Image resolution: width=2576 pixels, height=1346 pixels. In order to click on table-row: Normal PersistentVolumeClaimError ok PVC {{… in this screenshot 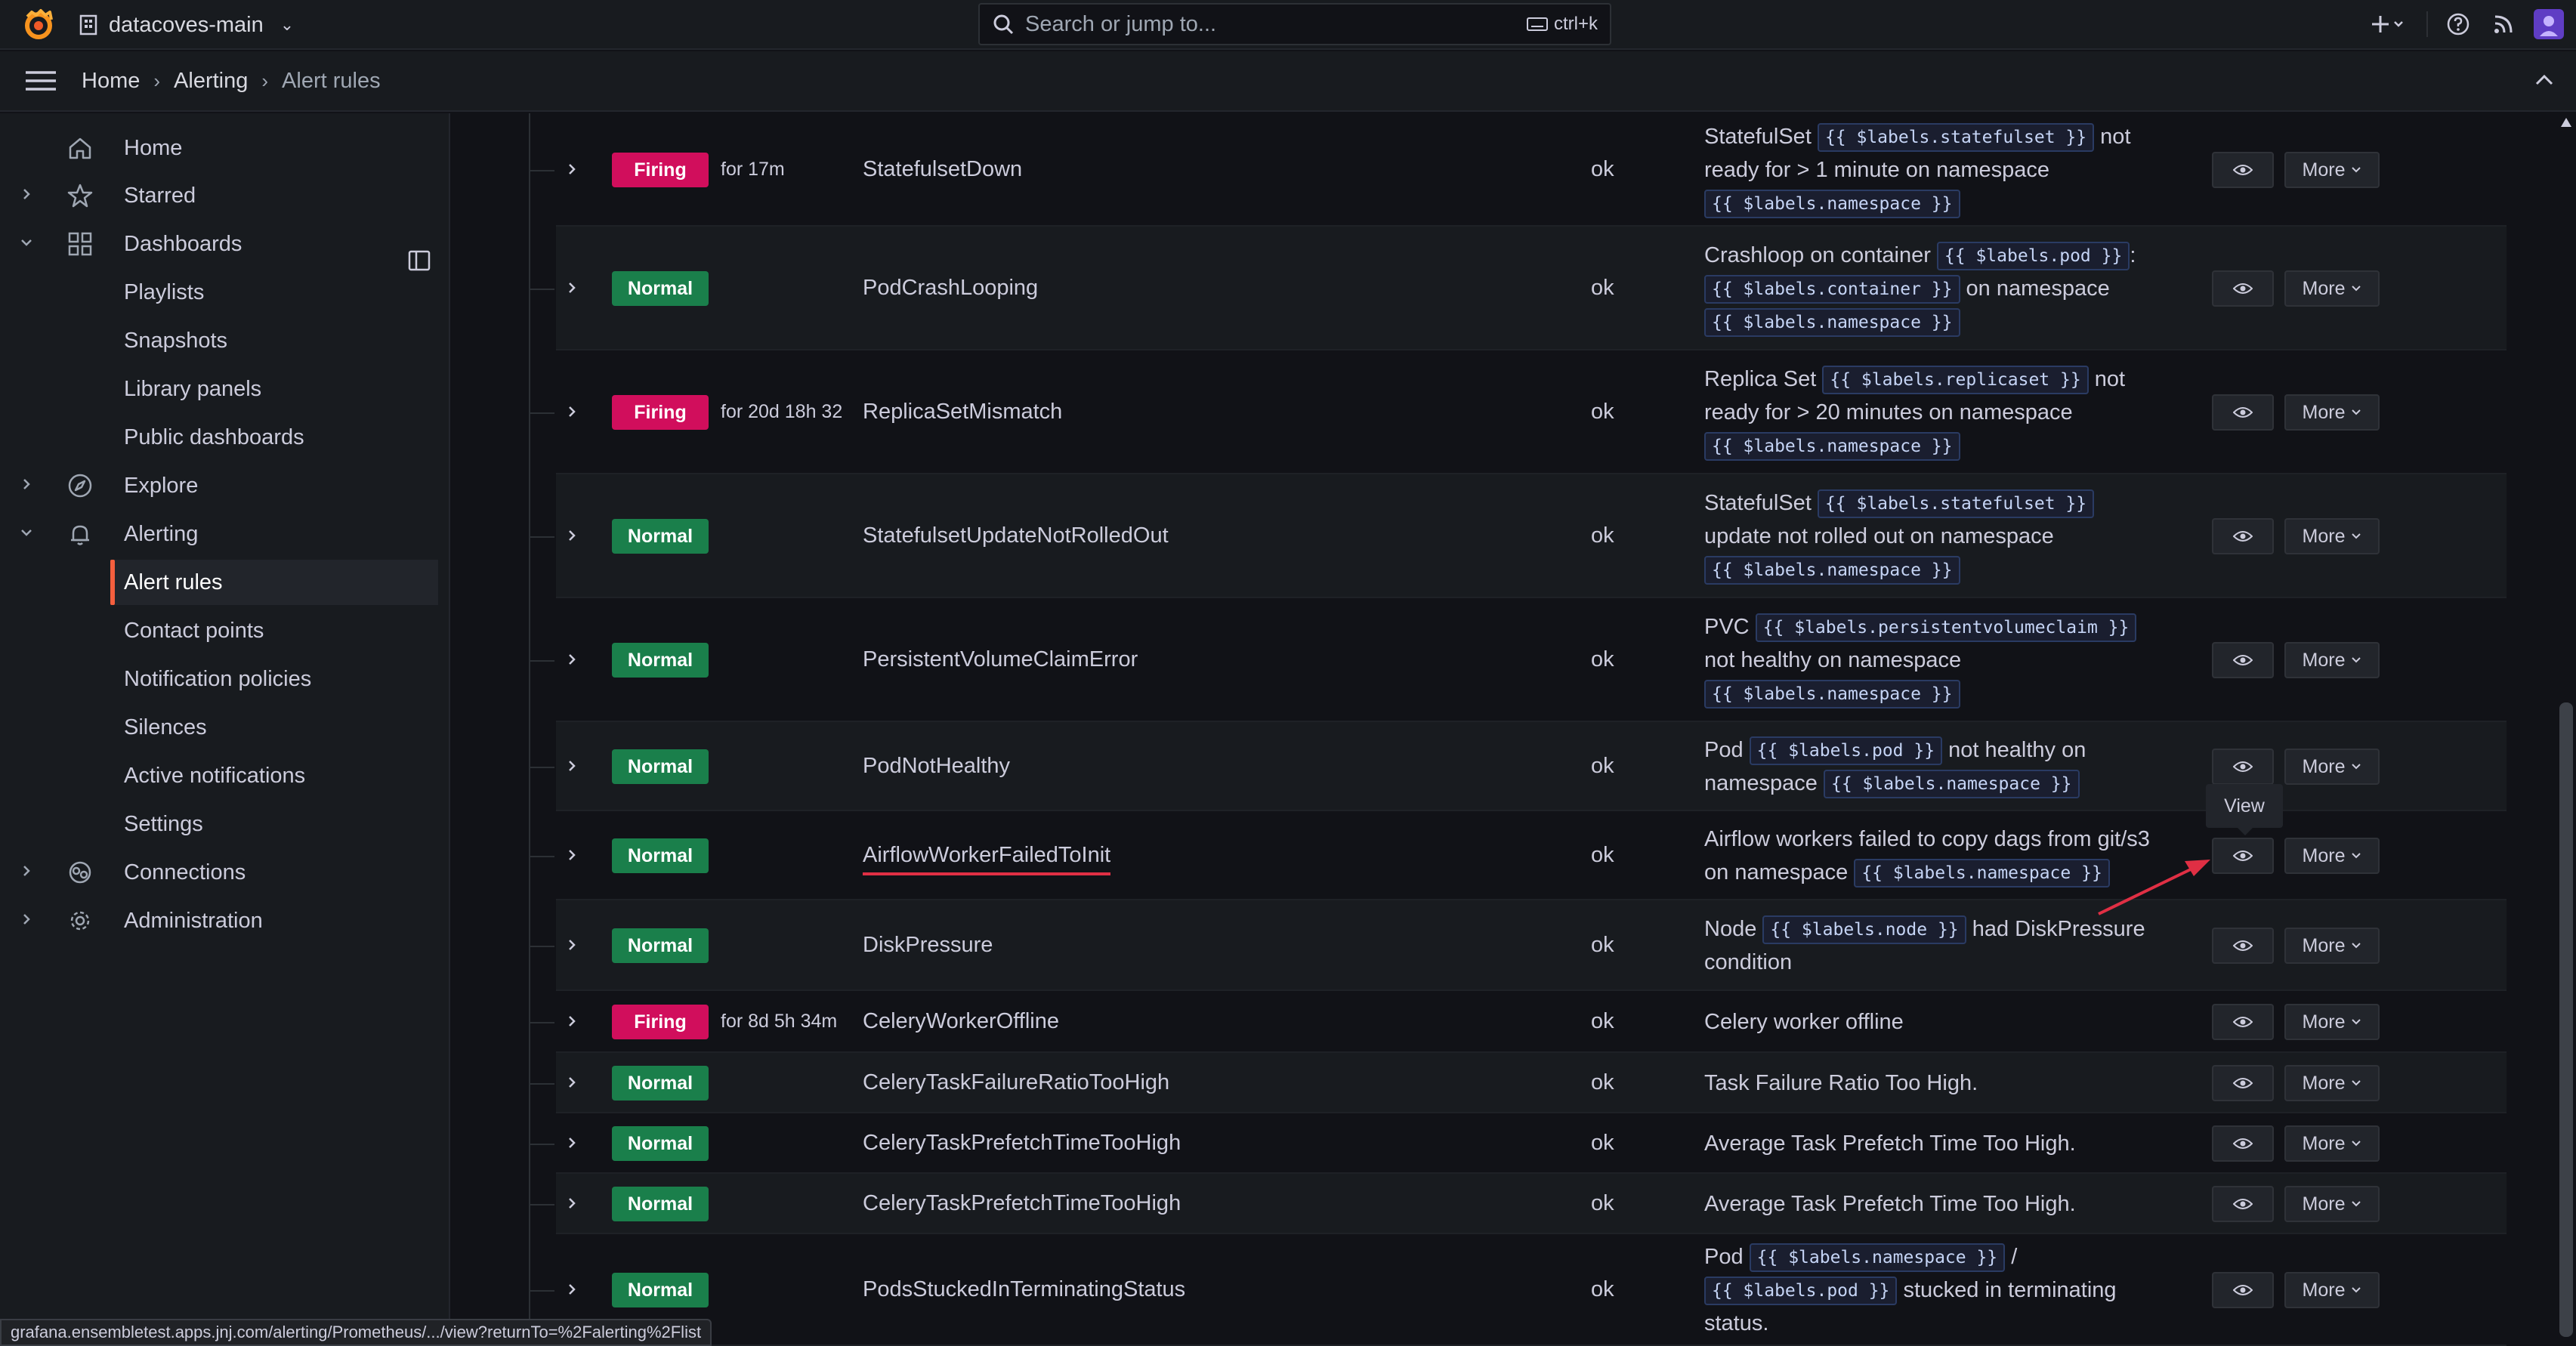, I will do `click(1518, 660)`.